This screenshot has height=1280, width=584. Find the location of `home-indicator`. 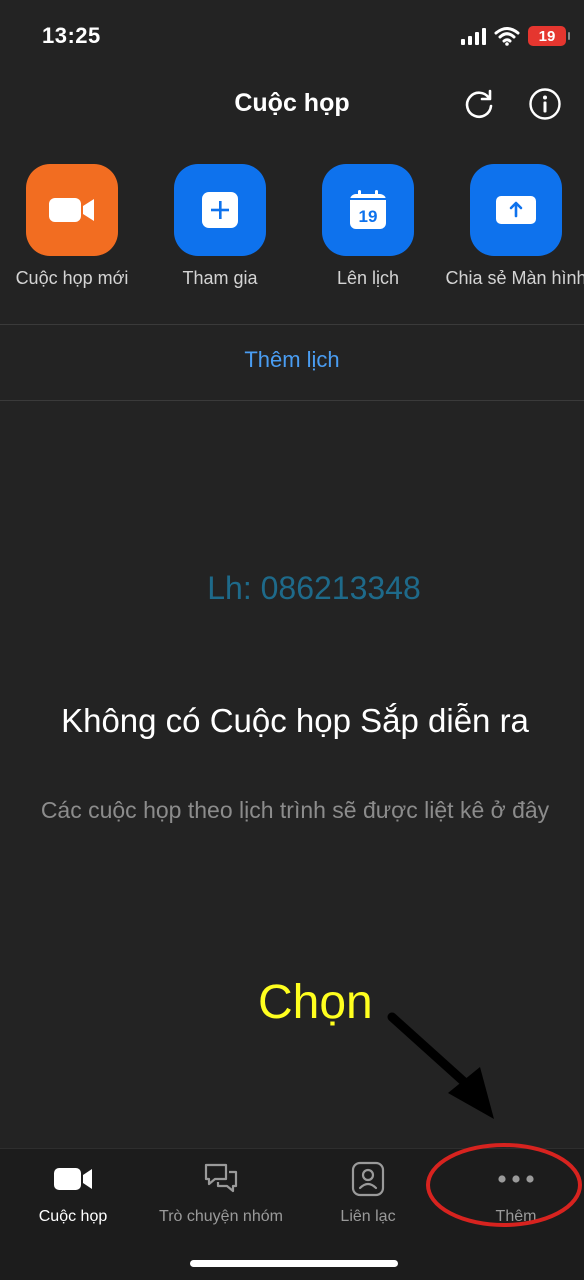

home-indicator is located at coordinates (294, 1263).